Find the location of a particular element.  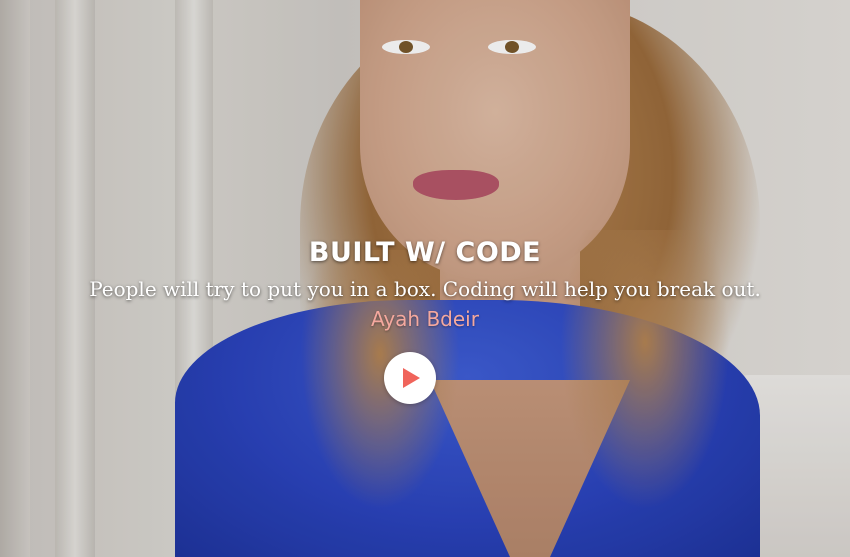

play-video-button is located at coordinates (410, 378).